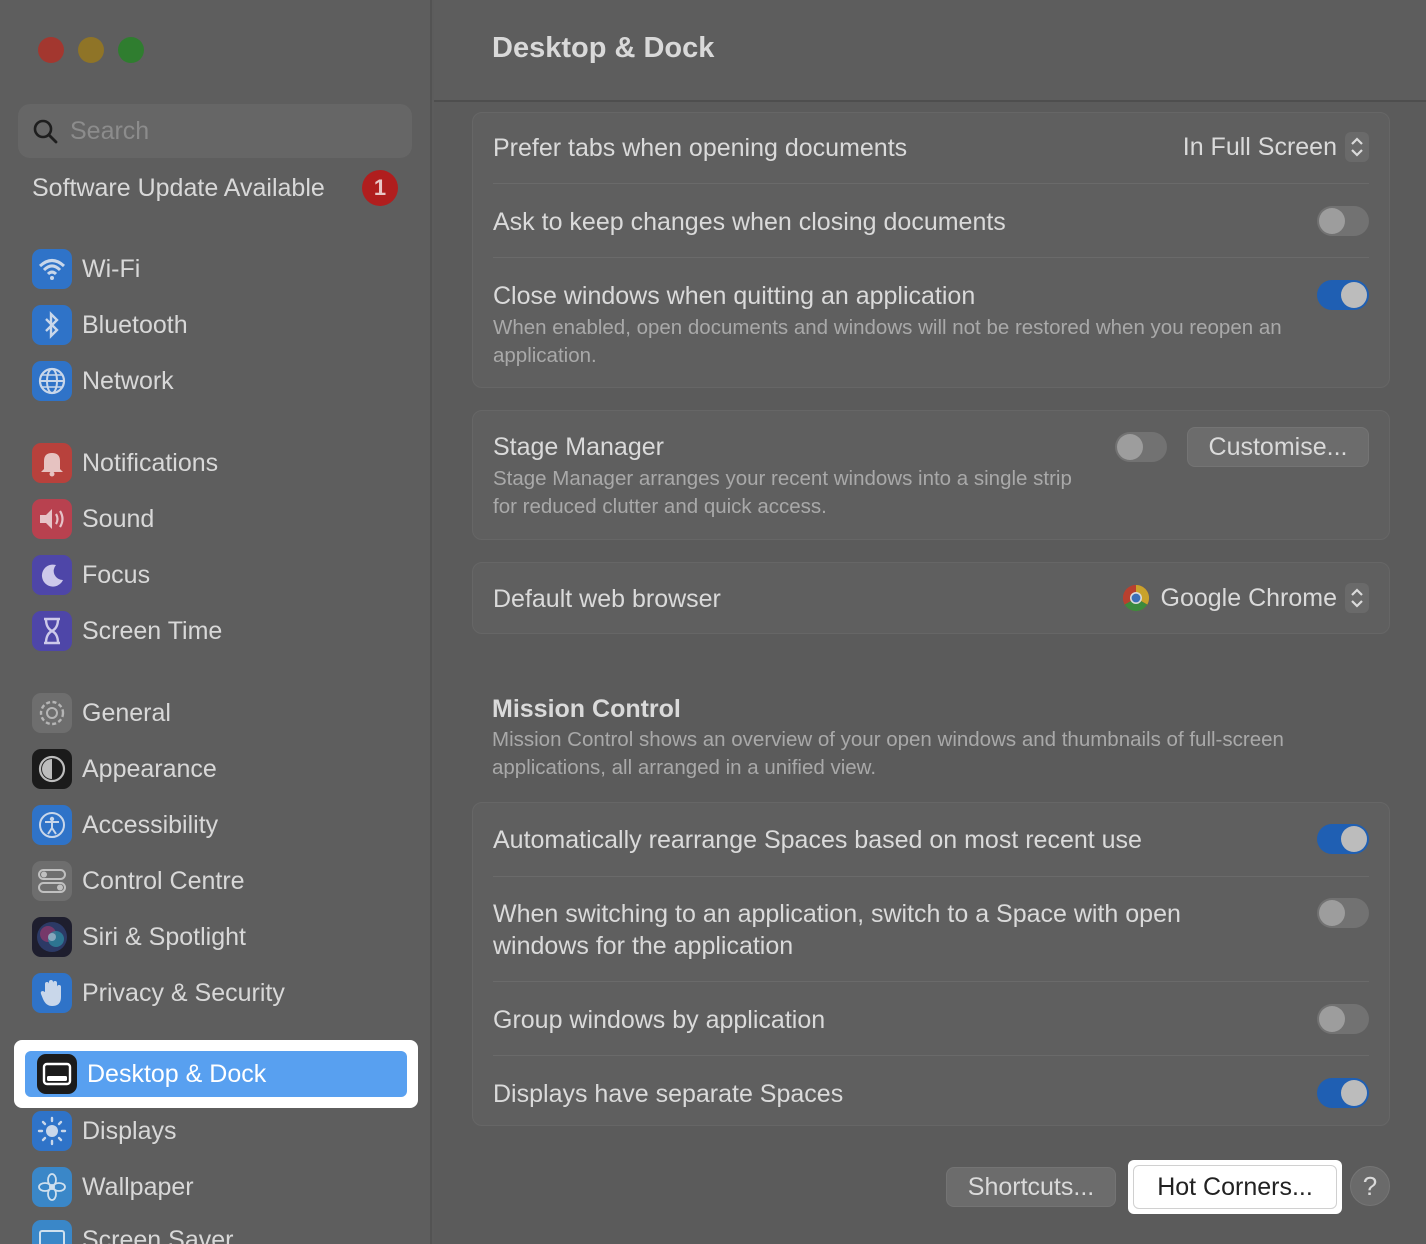  What do you see at coordinates (152, 630) in the screenshot?
I see `sidebar-item-label: Screen Time` at bounding box center [152, 630].